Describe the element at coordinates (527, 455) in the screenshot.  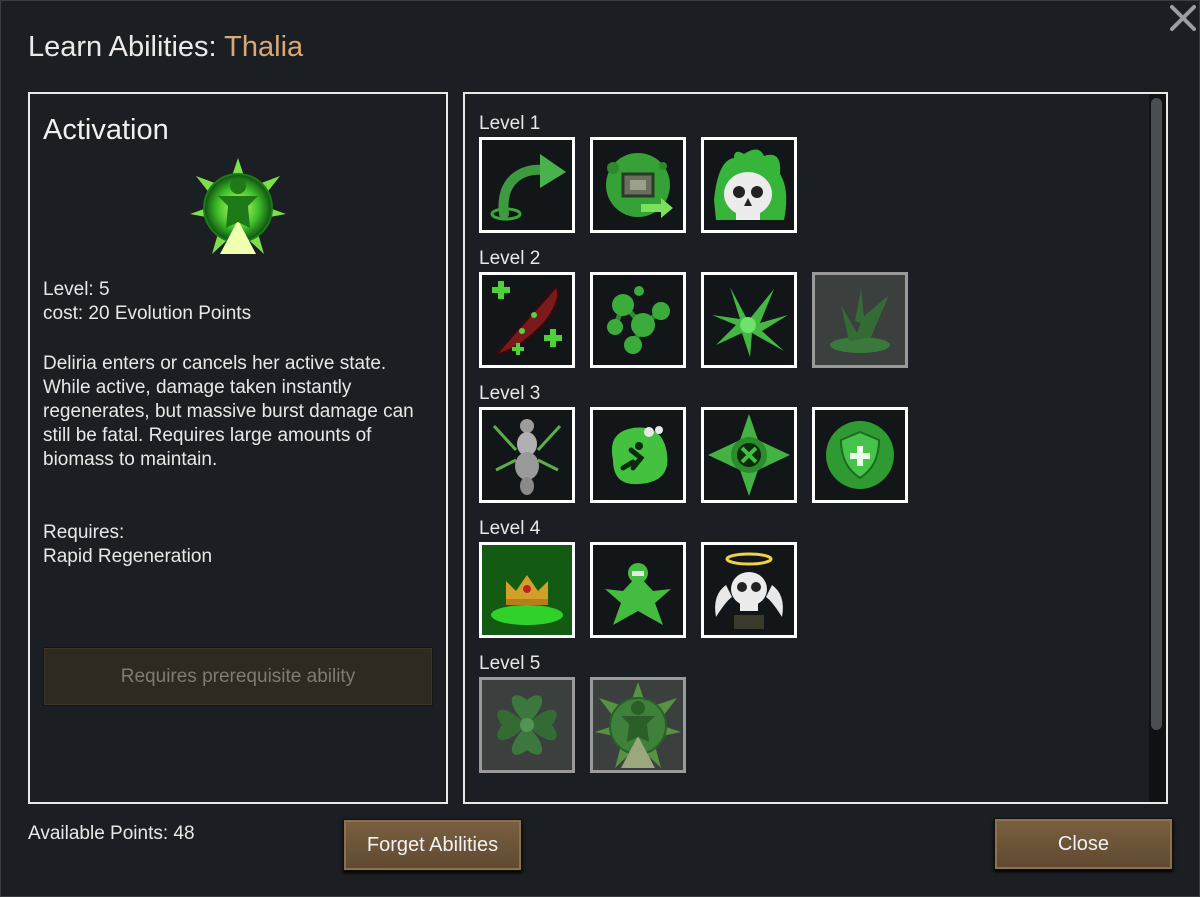
I see `insect-body-icon` at that location.